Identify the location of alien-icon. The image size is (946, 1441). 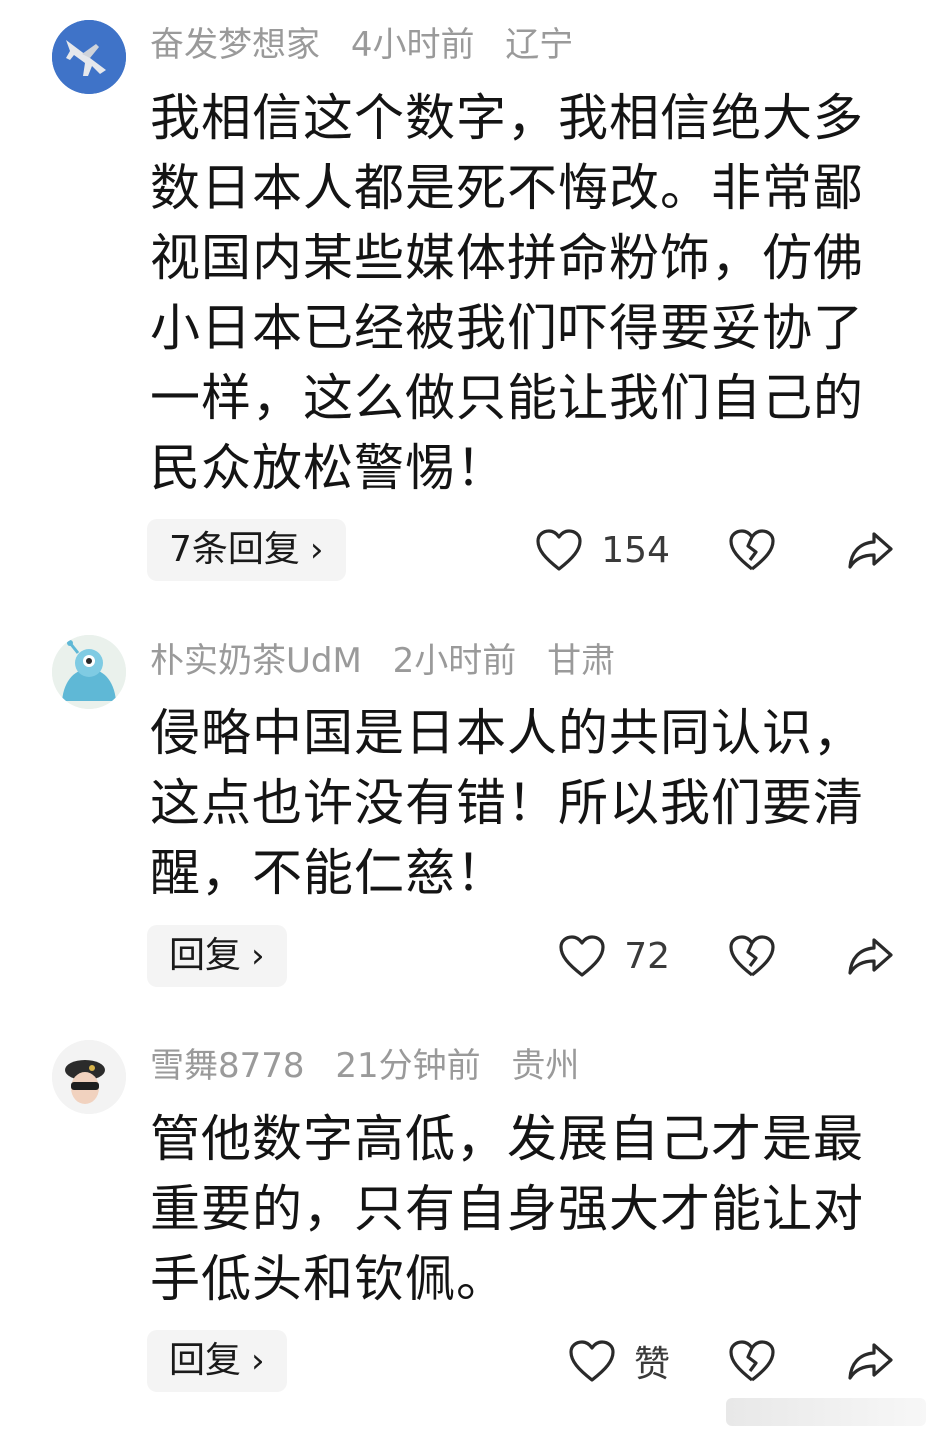
(89, 672).